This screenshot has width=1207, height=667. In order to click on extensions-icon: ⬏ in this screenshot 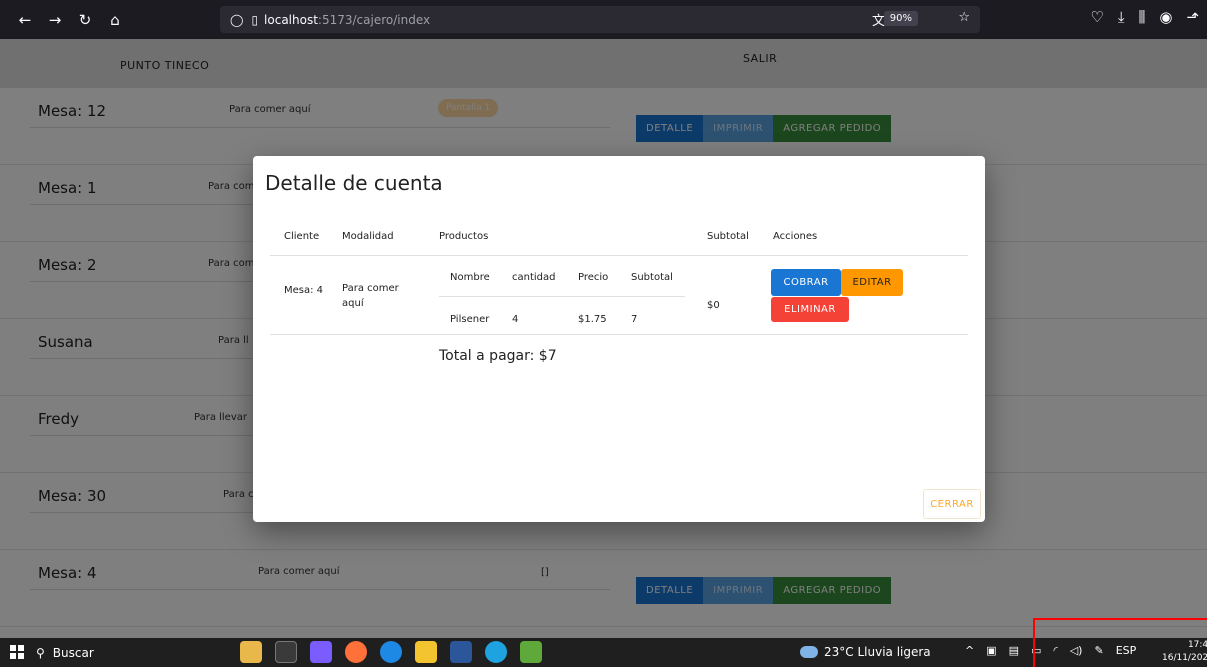, I will do `click(1192, 17)`.